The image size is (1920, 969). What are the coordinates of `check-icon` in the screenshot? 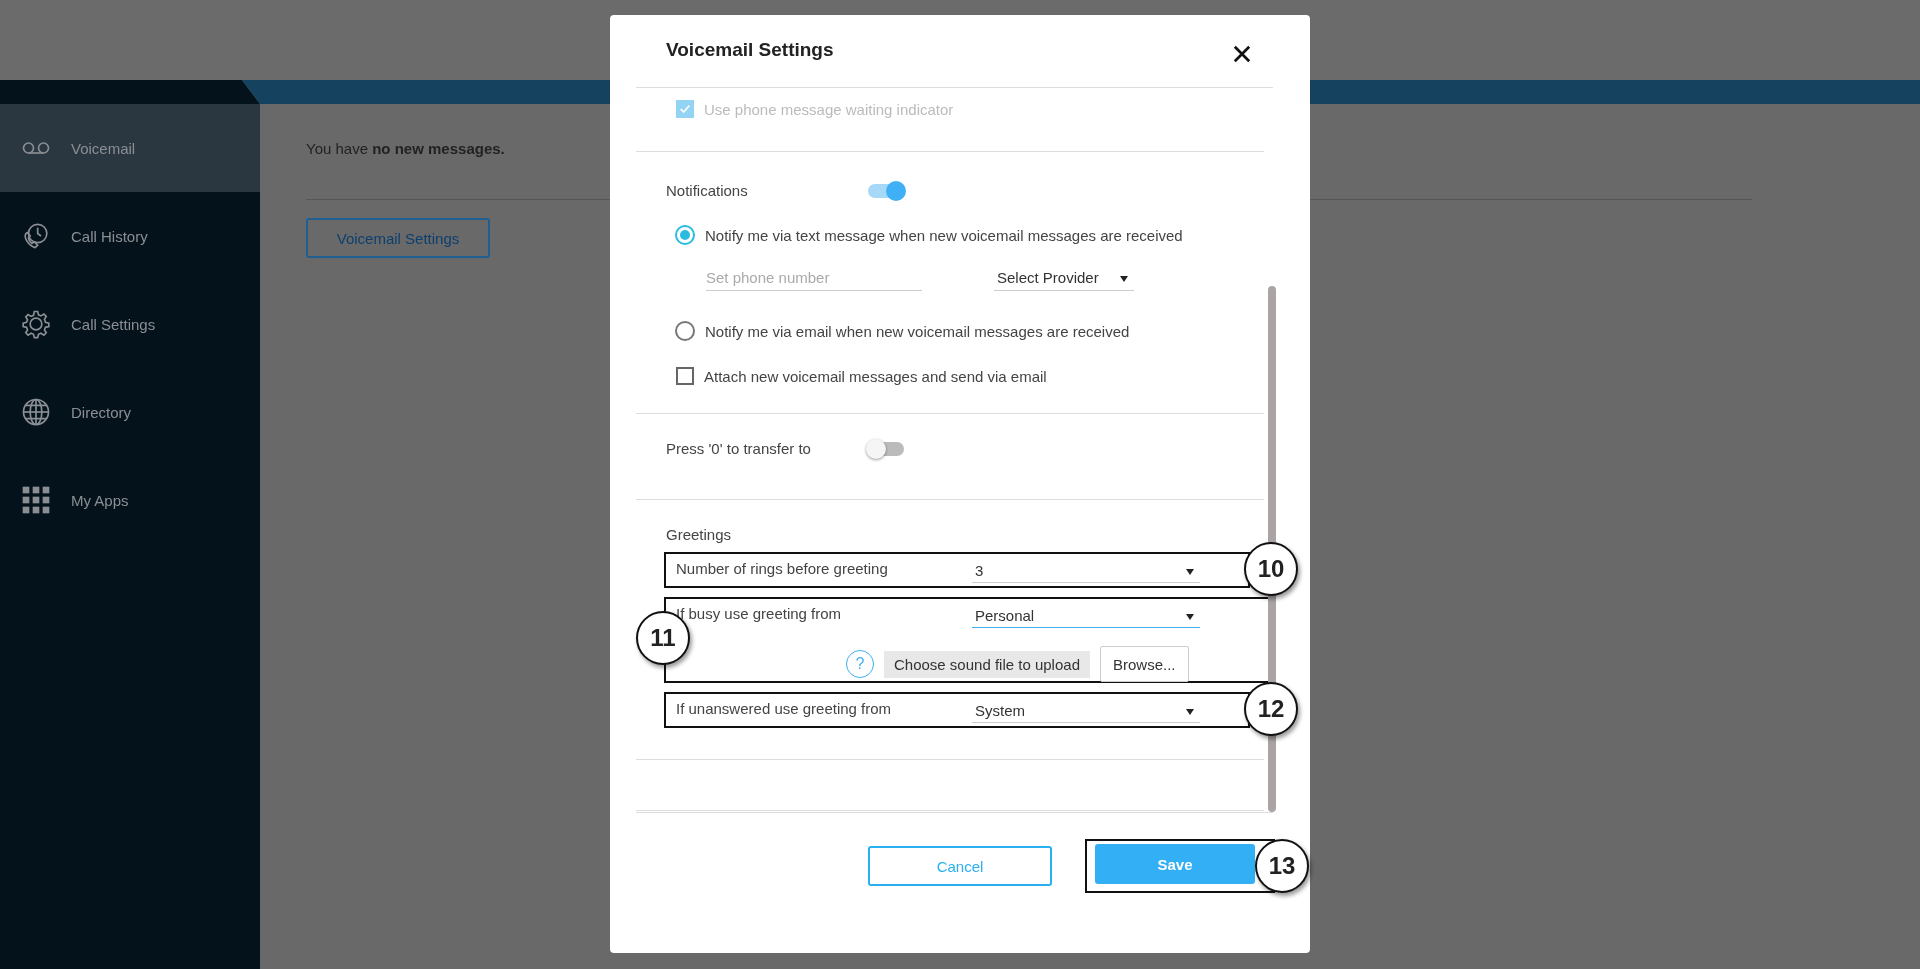 It's located at (685, 109).